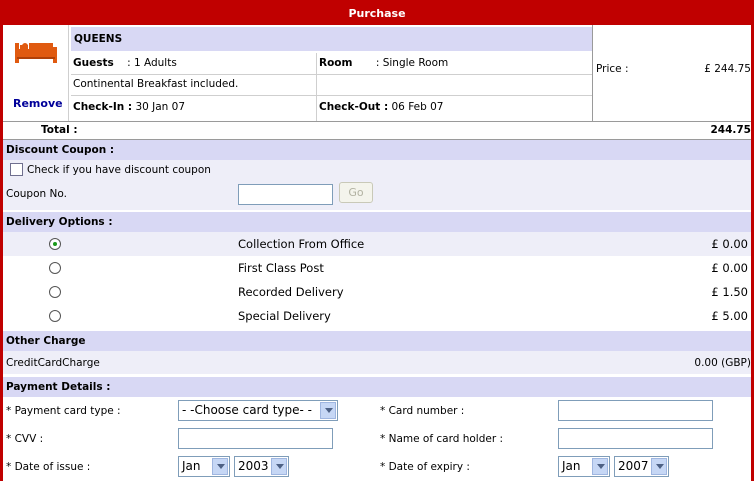  What do you see at coordinates (253, 466) in the screenshot?
I see `issue-year-value: 2003` at bounding box center [253, 466].